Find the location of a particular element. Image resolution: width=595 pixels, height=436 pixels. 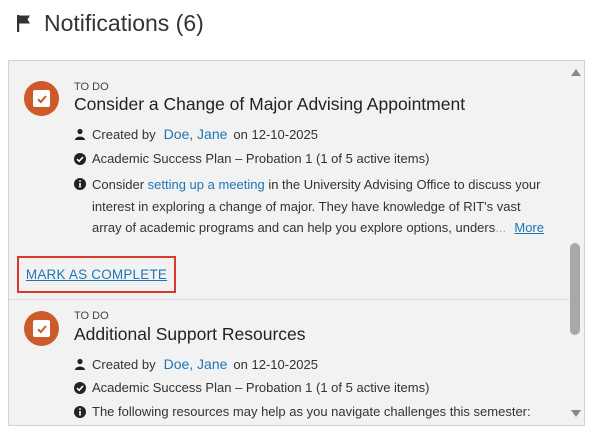

info-icon is located at coordinates (80, 411).